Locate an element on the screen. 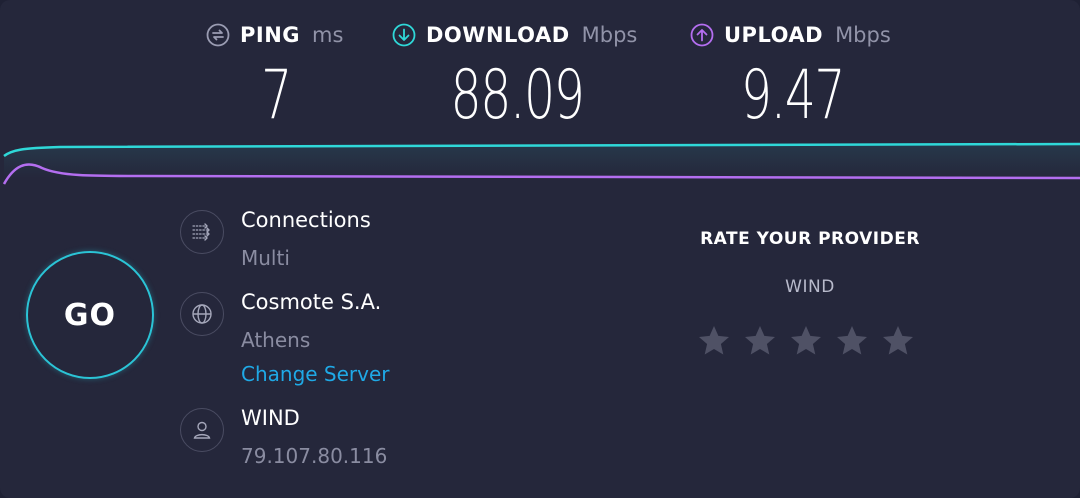  ping-title: PING is located at coordinates (270, 35).